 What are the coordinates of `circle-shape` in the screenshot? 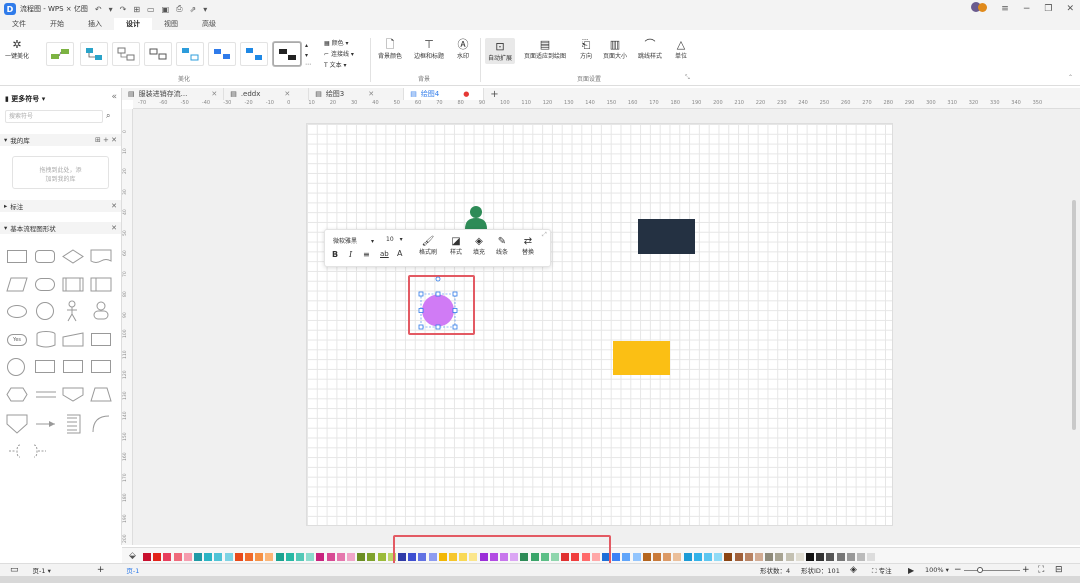 It's located at (45, 311).